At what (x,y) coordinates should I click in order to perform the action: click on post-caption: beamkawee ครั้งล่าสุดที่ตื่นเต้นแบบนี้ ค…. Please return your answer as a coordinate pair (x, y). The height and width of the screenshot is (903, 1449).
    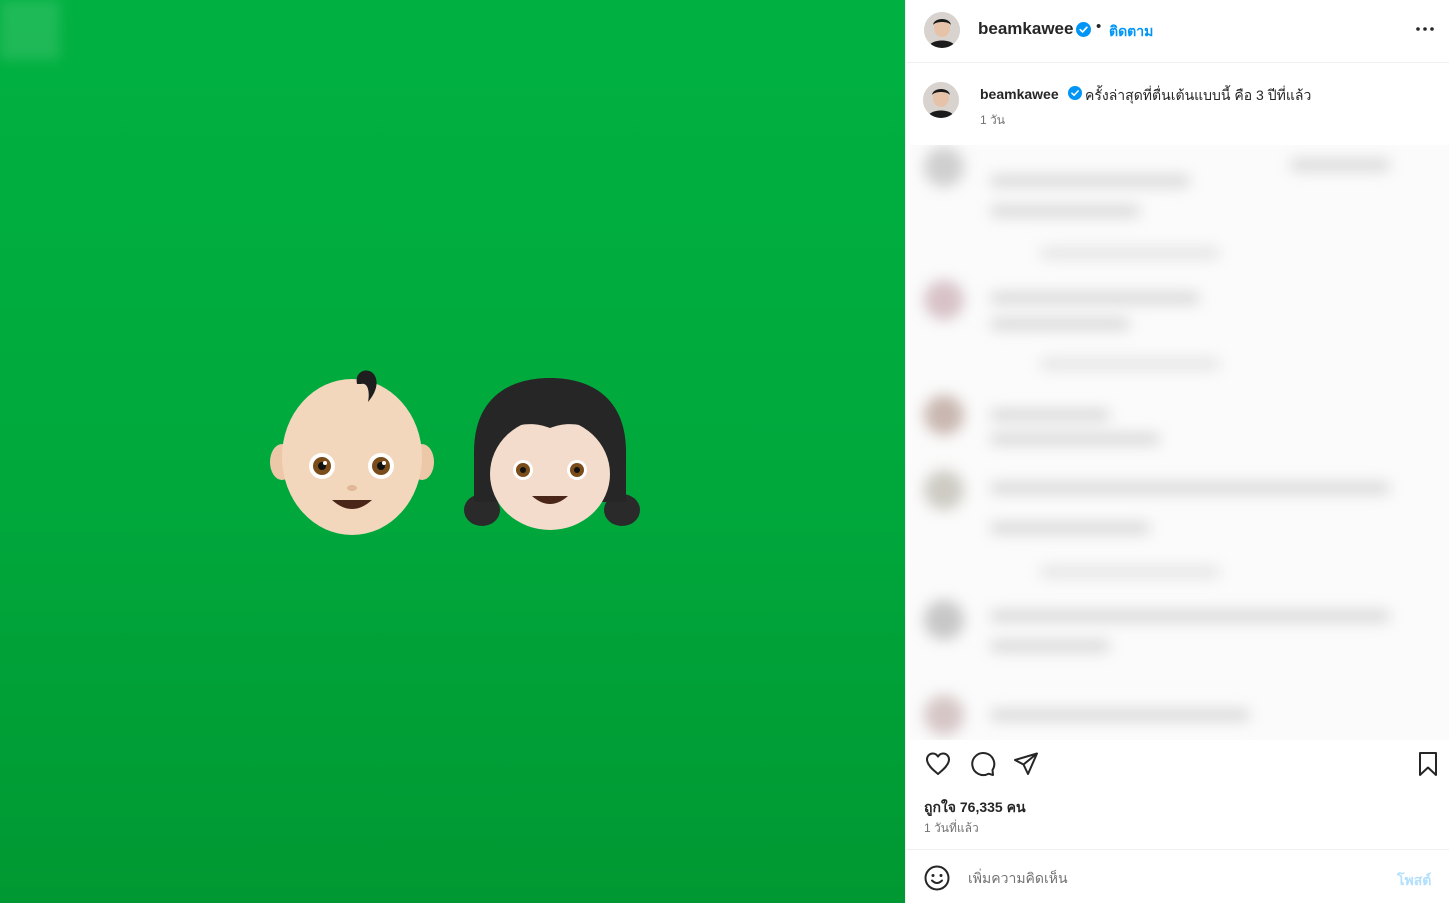
    Looking at the image, I should click on (1177, 104).